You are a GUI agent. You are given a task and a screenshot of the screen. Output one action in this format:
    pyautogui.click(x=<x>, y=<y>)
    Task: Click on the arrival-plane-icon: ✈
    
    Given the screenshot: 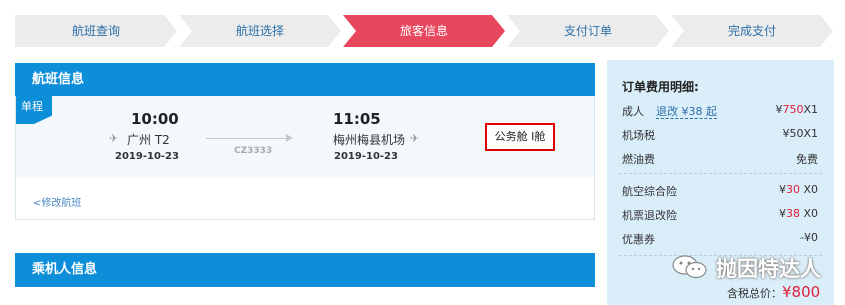 What is the action you would take?
    pyautogui.click(x=415, y=138)
    